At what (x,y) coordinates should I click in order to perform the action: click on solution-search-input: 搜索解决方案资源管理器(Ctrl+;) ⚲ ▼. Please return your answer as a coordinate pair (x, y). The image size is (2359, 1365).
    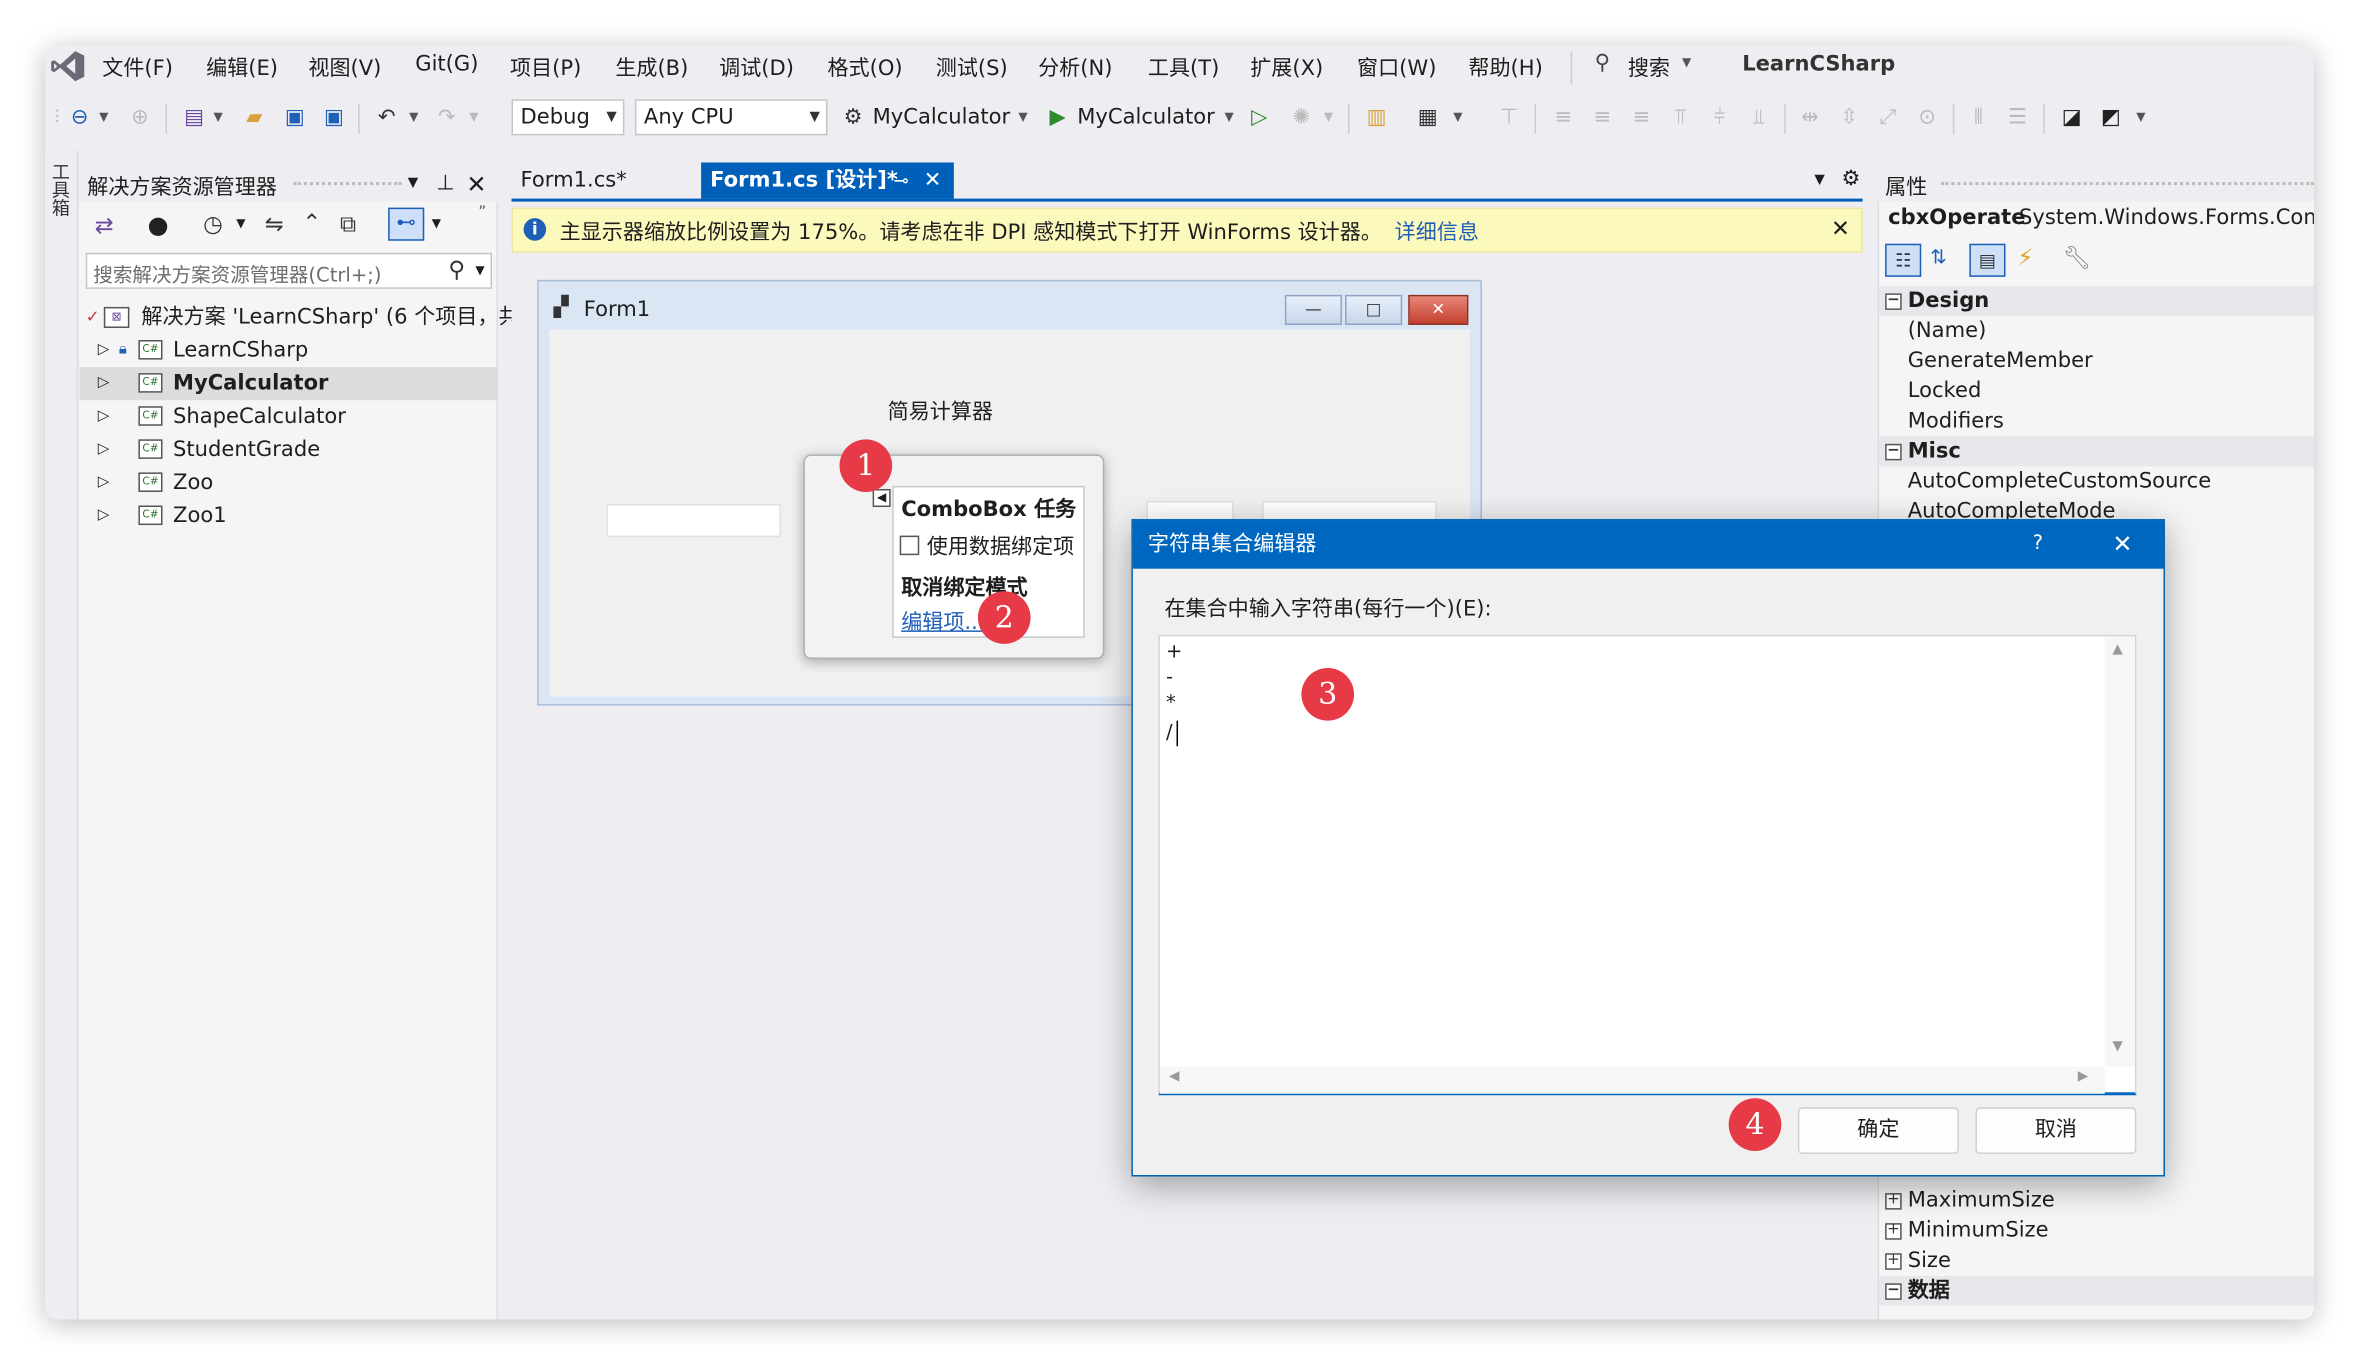
    Looking at the image, I should click on (288, 270).